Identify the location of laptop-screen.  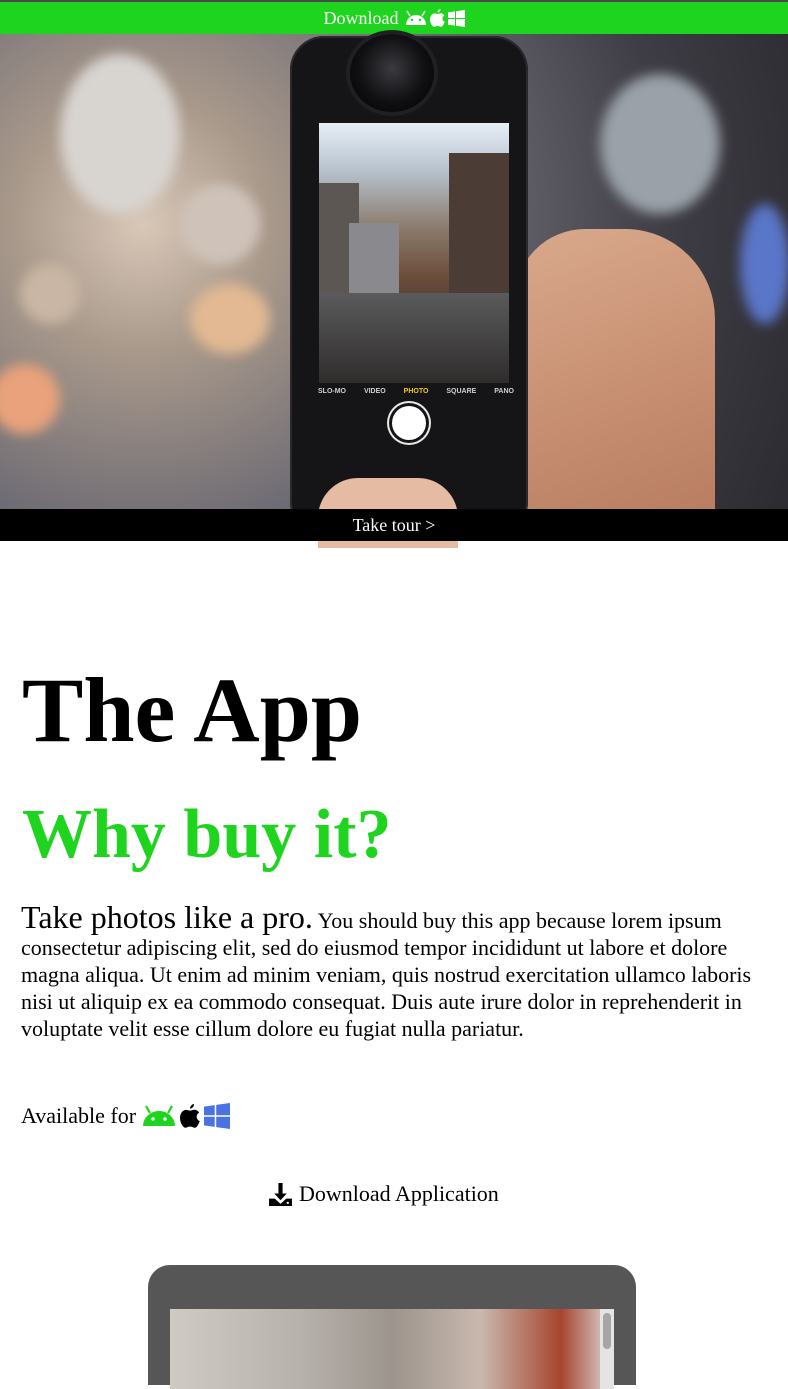
(392, 1349).